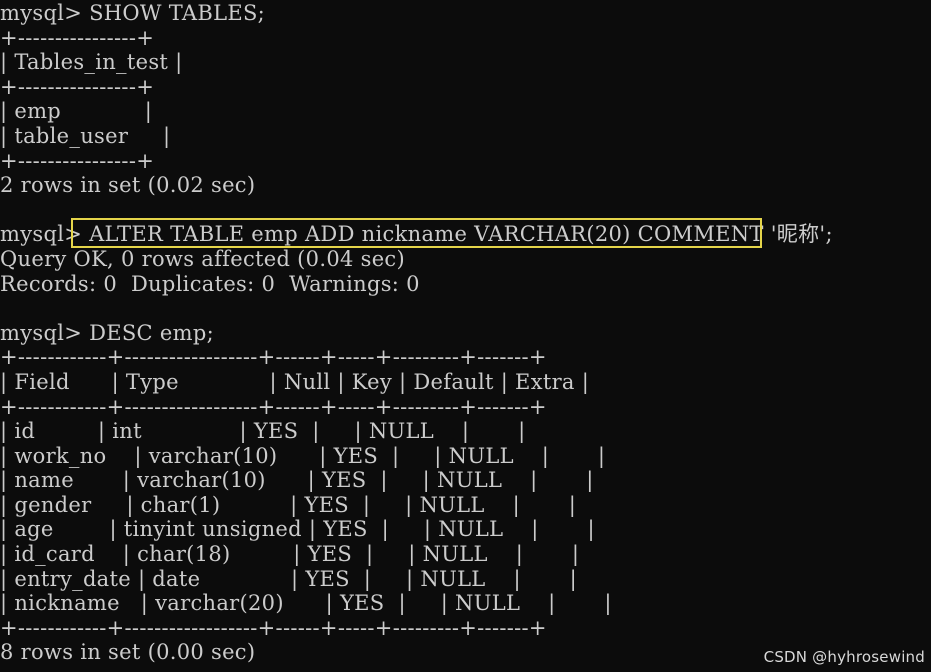  I want to click on table-row: | entry_date | date | YES | | NULL | |, so click(289, 578).